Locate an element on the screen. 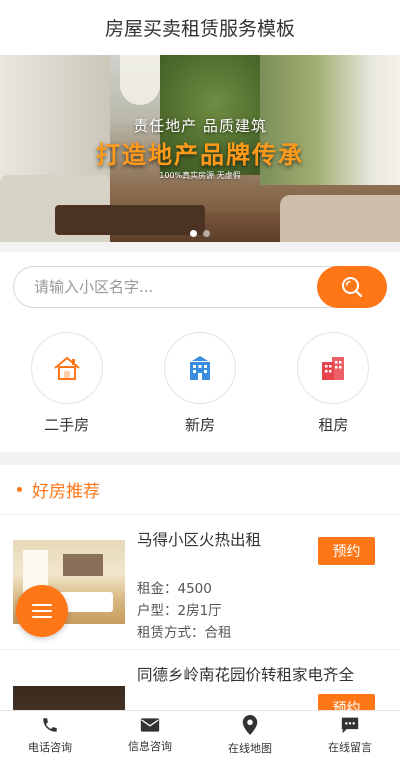 This screenshot has height=760, width=400. phone-icon is located at coordinates (50, 725).